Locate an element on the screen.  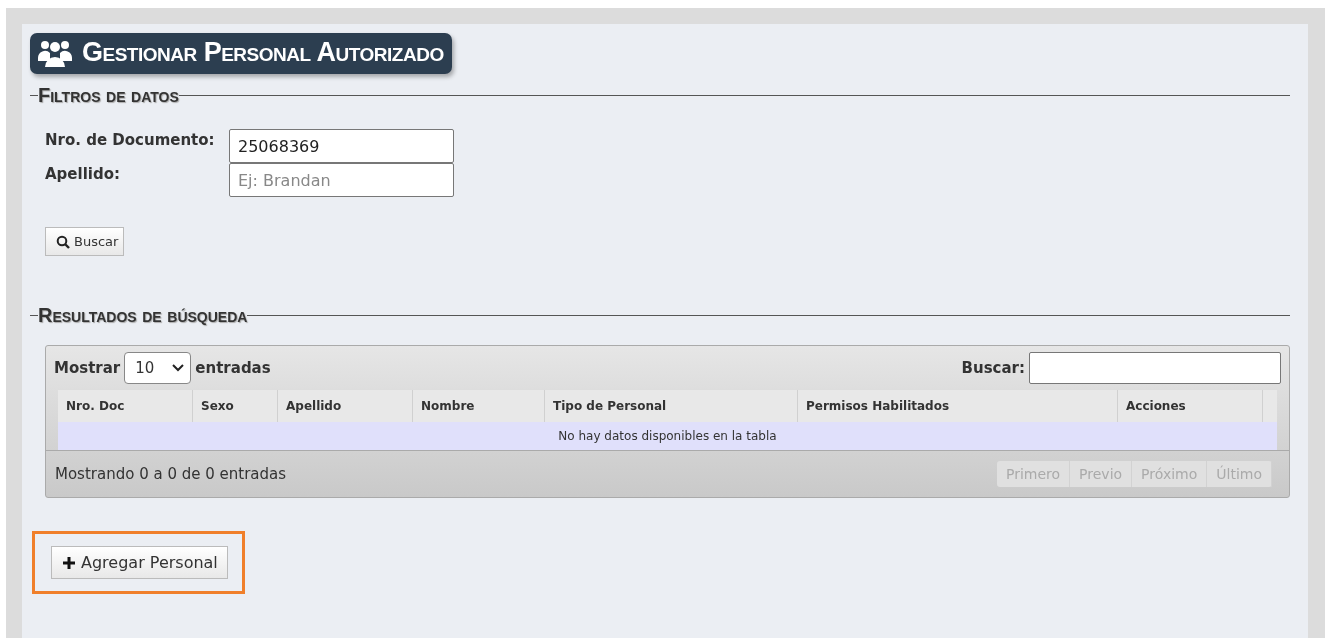
page-title: Gestionar Personal Autorizado is located at coordinates (241, 53).